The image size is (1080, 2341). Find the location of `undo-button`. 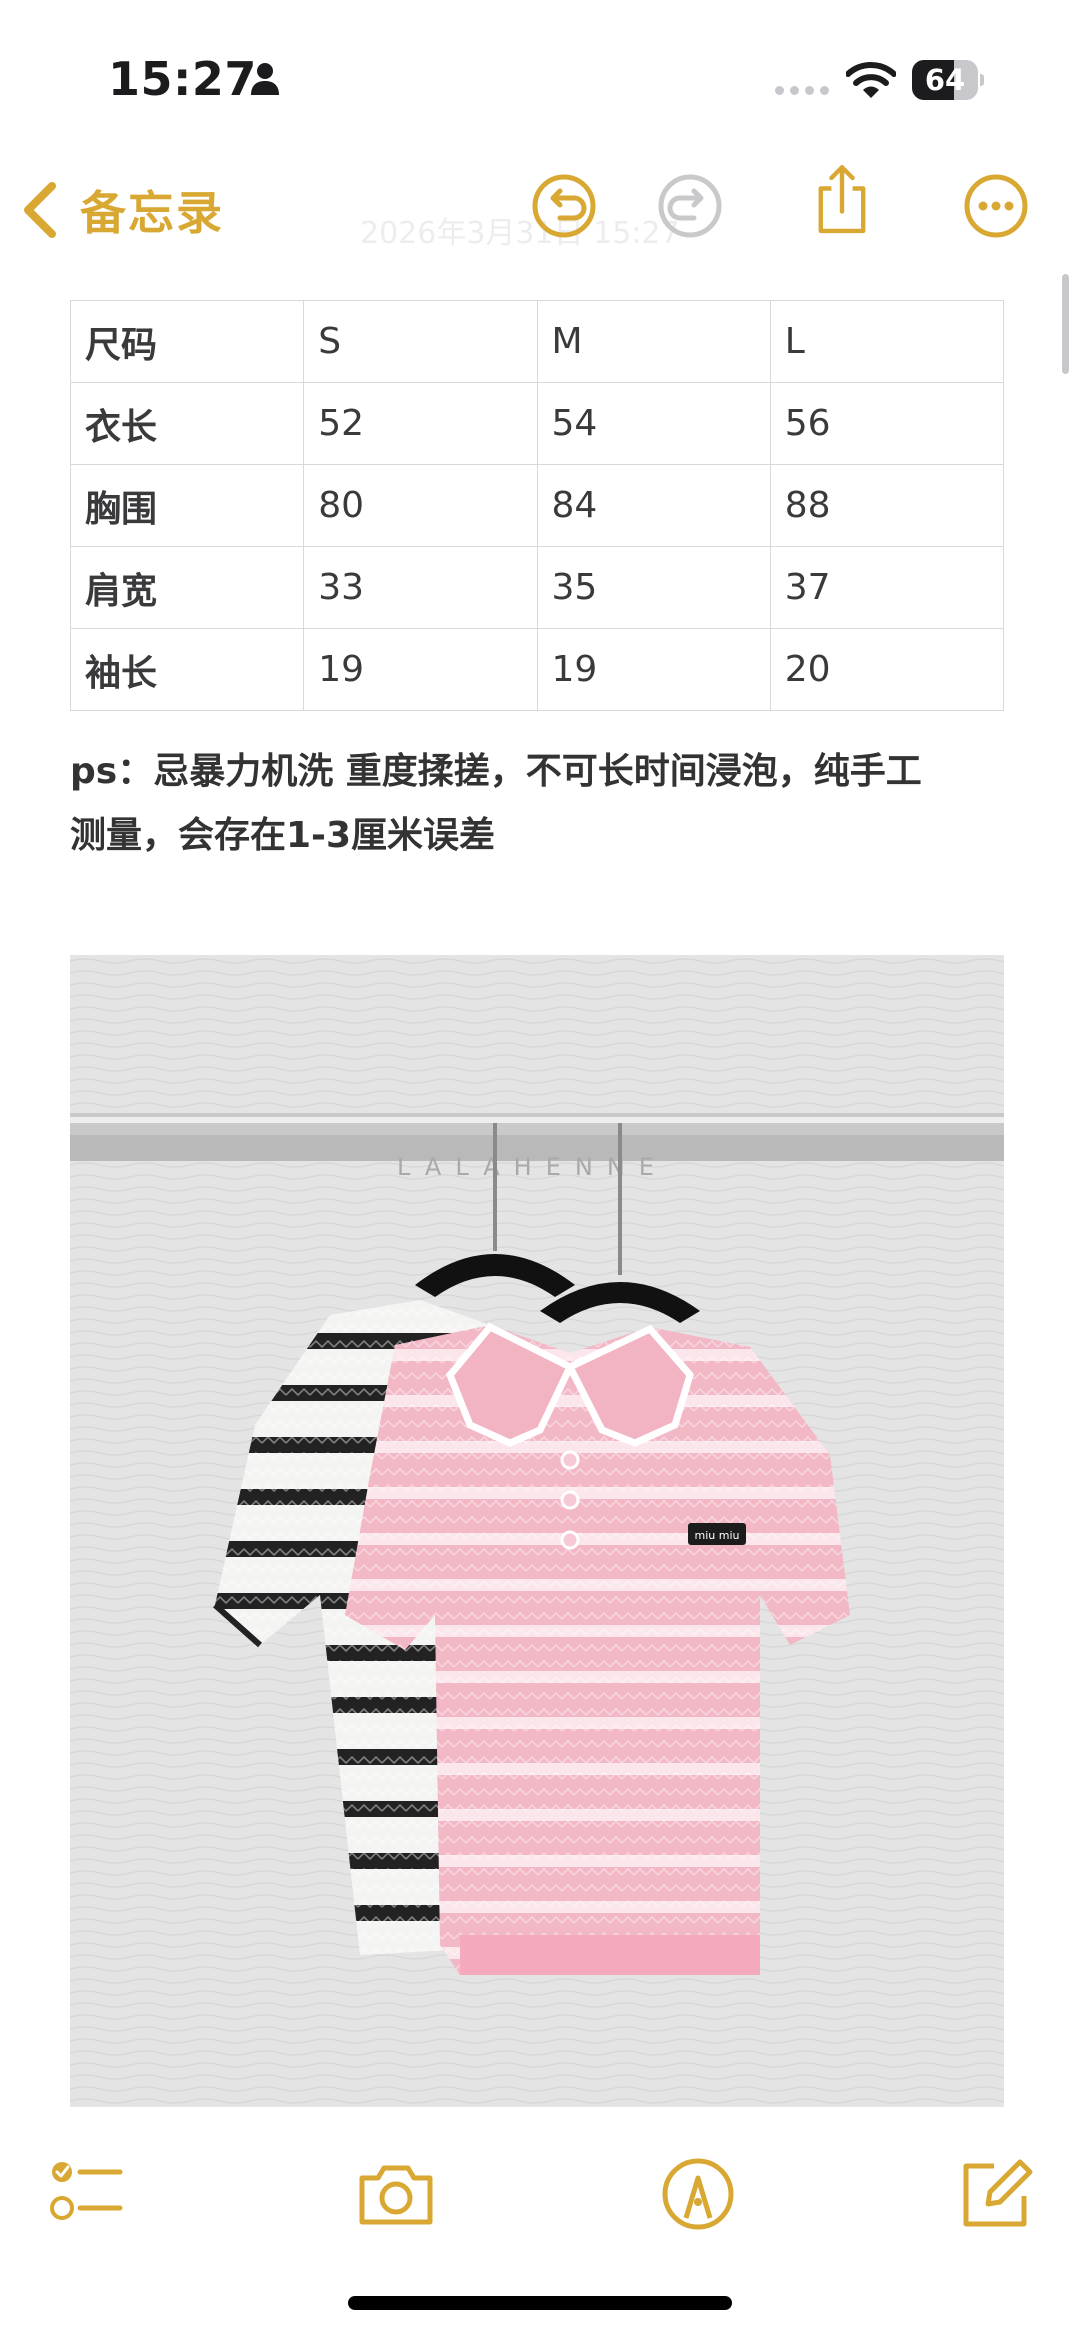

undo-button is located at coordinates (564, 206).